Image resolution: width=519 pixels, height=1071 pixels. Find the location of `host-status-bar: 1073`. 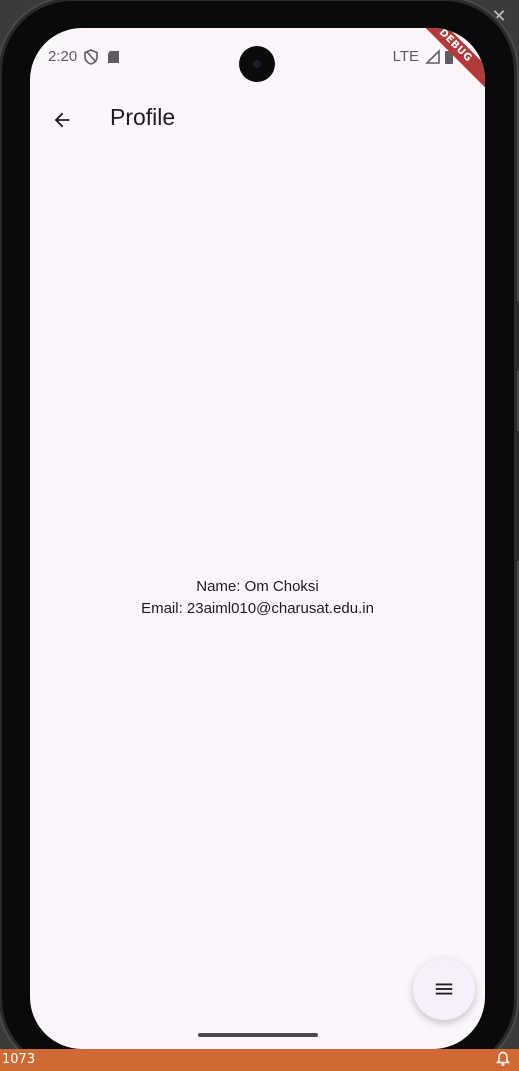

host-status-bar: 1073 is located at coordinates (259, 1060).